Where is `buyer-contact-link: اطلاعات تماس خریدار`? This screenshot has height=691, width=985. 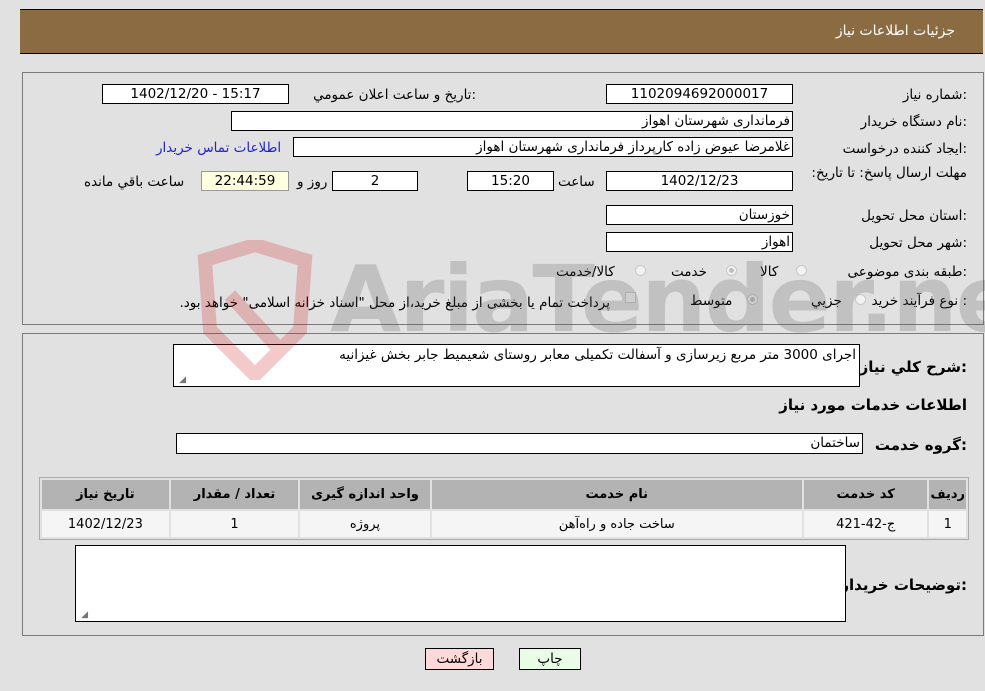
buyer-contact-link: اطلاعات تماس خریدار is located at coordinates (218, 148).